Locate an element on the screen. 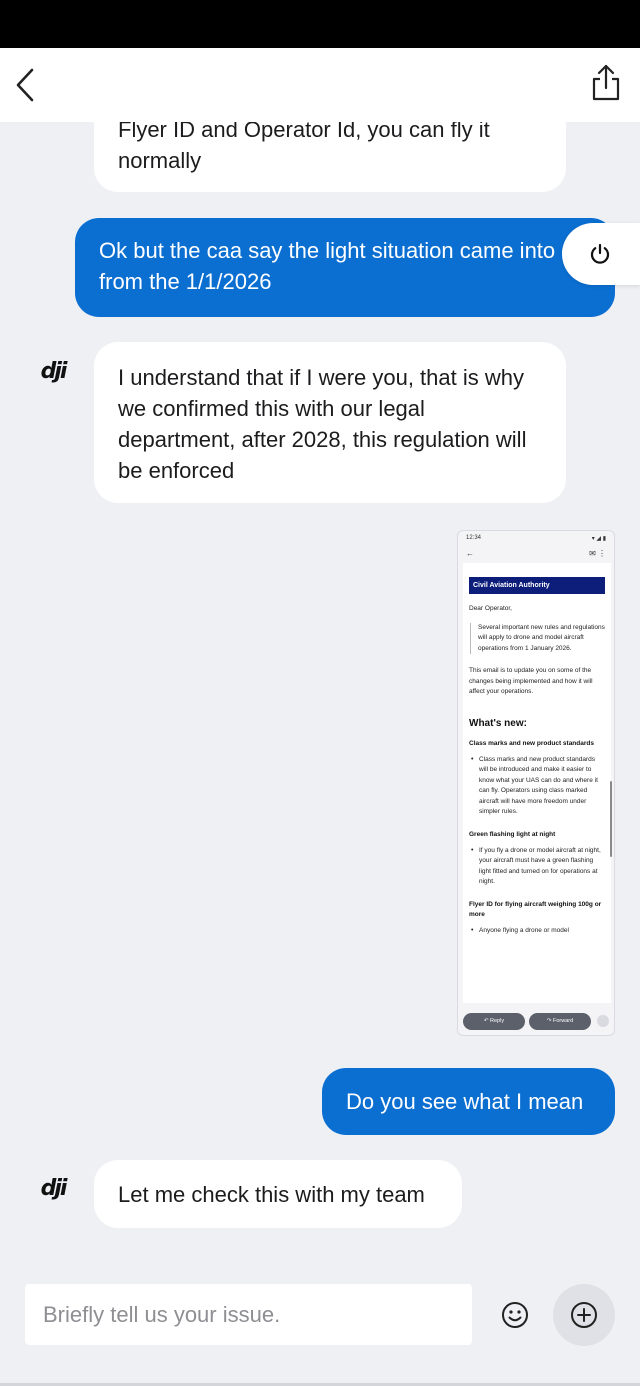  back-button is located at coordinates (28, 85).